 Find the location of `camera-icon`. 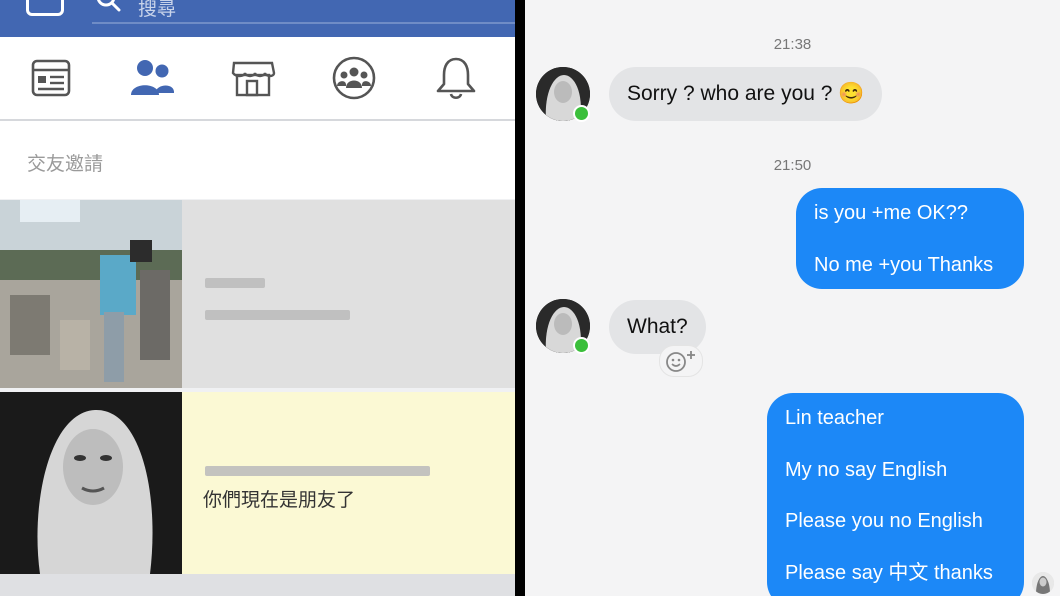

camera-icon is located at coordinates (45, 8).